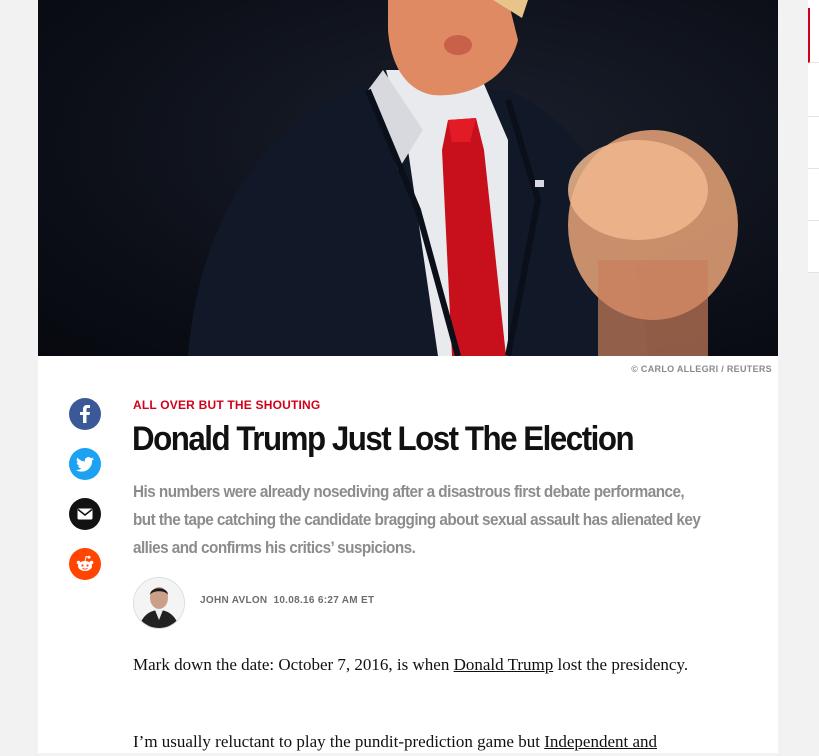 This screenshot has width=819, height=756. What do you see at coordinates (226, 405) in the screenshot?
I see `article-kicker: ALL OVER BUT THE SHOUTING` at bounding box center [226, 405].